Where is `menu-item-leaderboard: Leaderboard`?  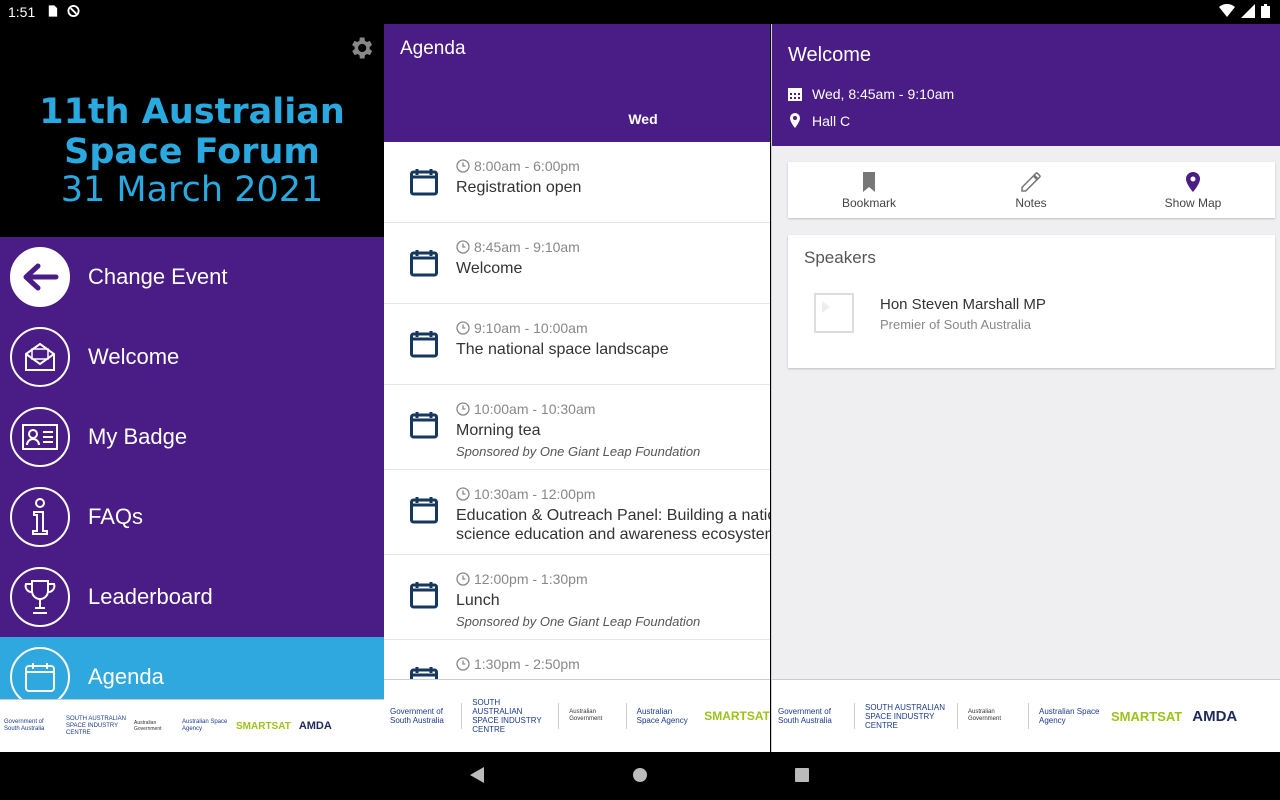
menu-item-leaderboard: Leaderboard is located at coordinates (192, 597).